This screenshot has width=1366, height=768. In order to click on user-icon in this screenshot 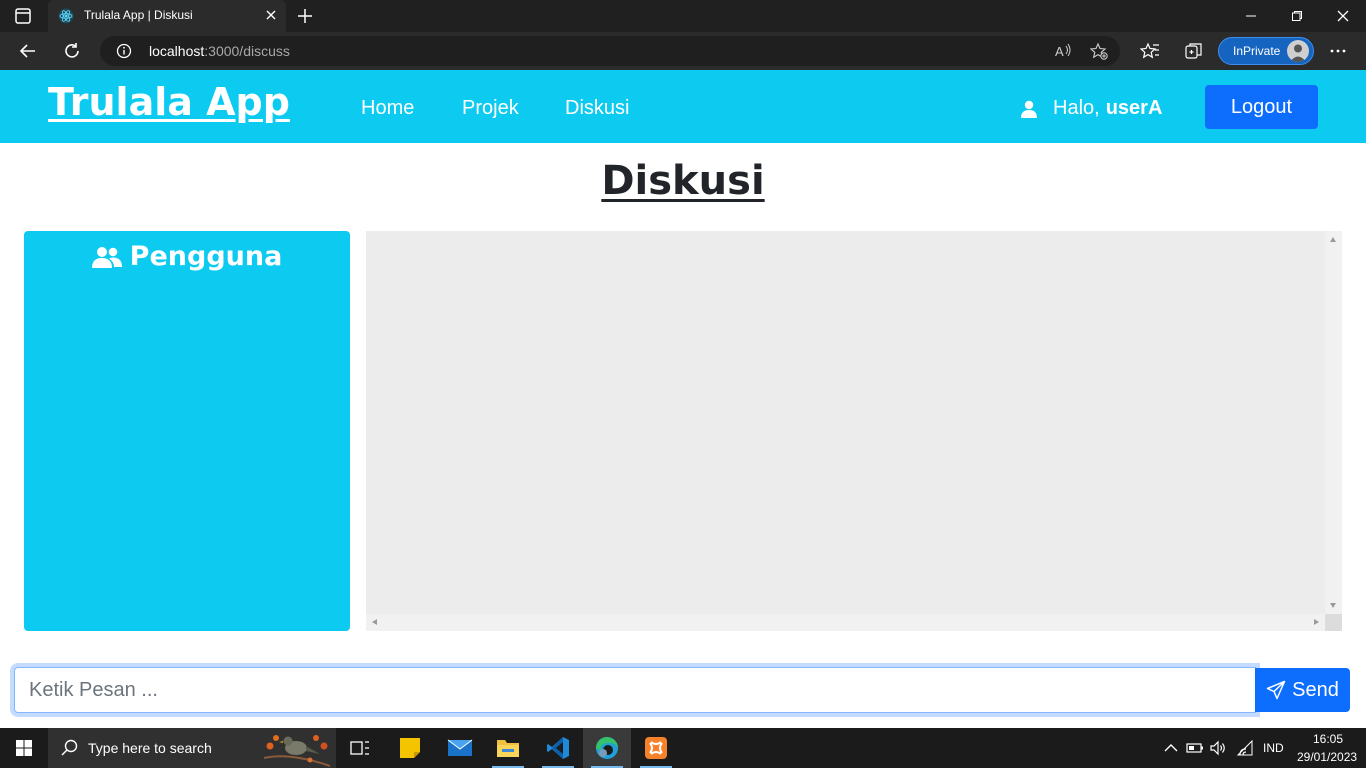, I will do `click(1029, 109)`.